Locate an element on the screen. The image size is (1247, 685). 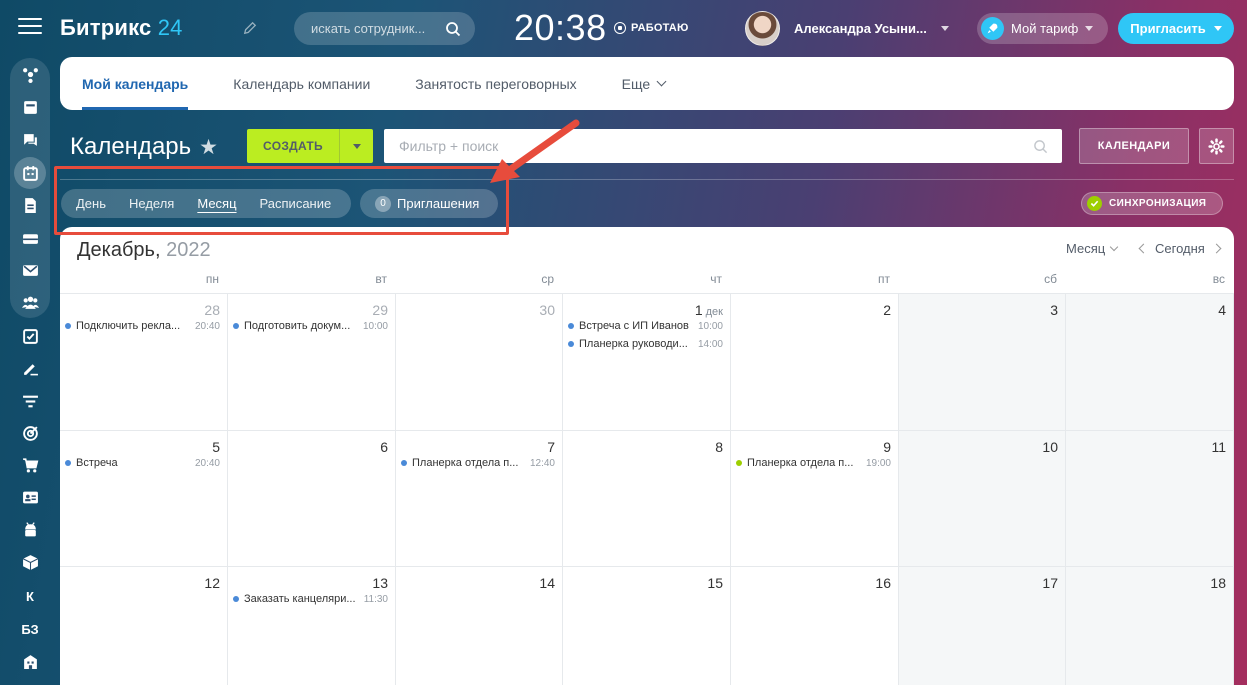
day-number-text: 15 is located at coordinates (715, 583).